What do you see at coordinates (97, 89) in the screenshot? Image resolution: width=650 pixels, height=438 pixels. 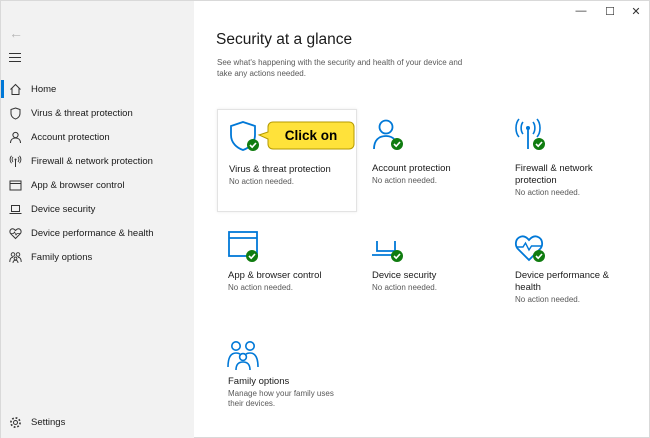 I see `sidebar-item-home: Home` at bounding box center [97, 89].